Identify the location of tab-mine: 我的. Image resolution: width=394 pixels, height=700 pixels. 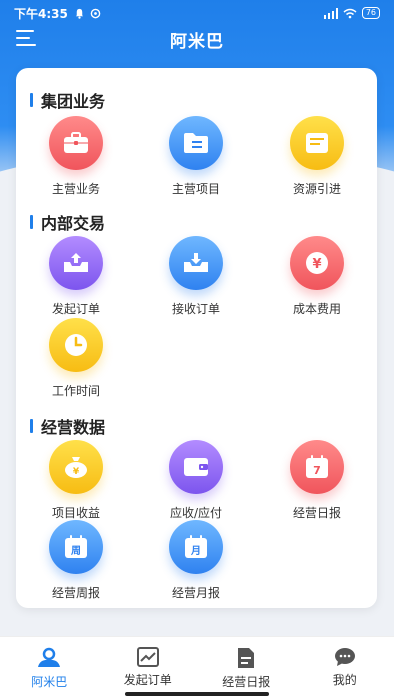
(345, 668).